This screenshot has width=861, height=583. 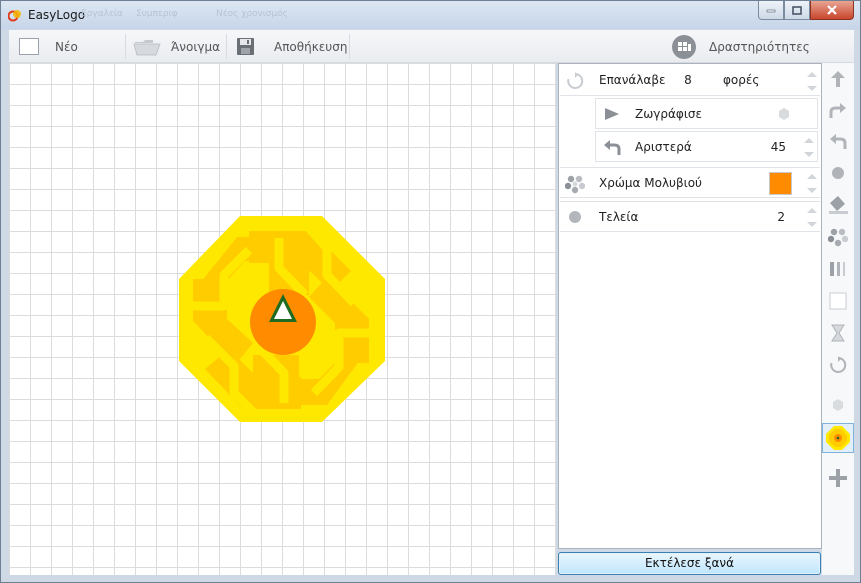 What do you see at coordinates (706, 113) in the screenshot?
I see `draw-block: Ζωγράφισε` at bounding box center [706, 113].